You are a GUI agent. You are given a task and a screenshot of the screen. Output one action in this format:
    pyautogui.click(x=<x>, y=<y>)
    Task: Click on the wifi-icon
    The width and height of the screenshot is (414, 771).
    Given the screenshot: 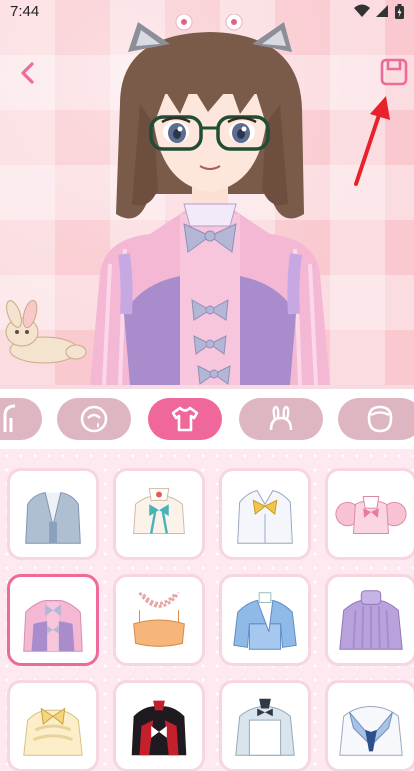 What is the action you would take?
    pyautogui.click(x=362, y=10)
    